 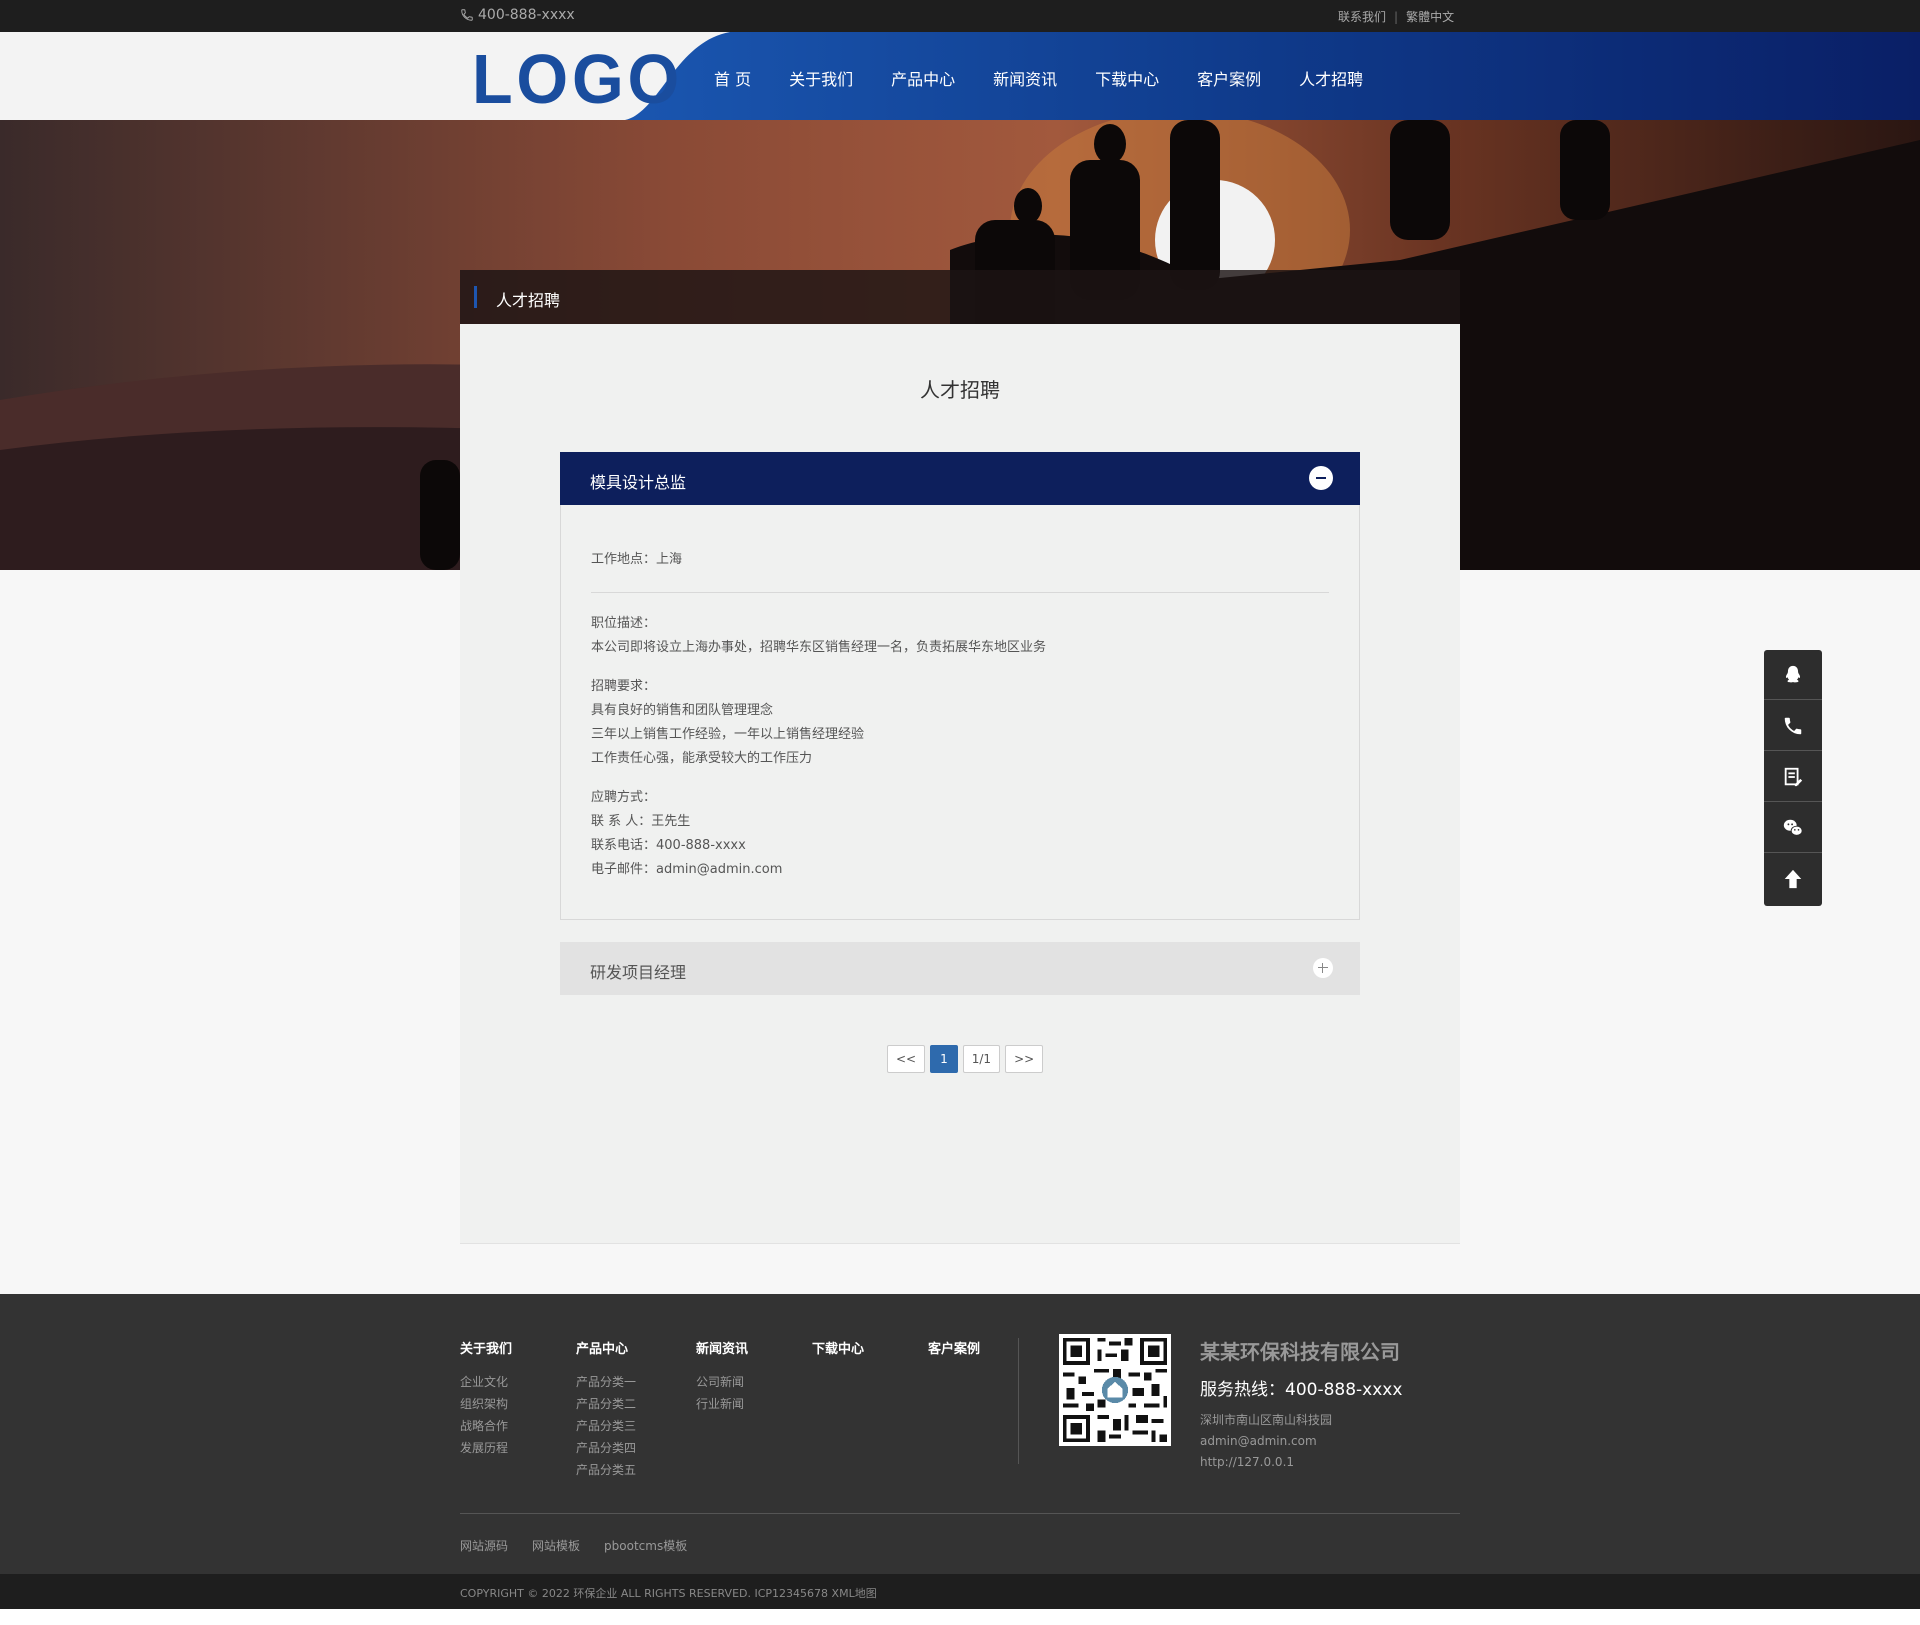 I want to click on qq-button, so click(x=1793, y=675).